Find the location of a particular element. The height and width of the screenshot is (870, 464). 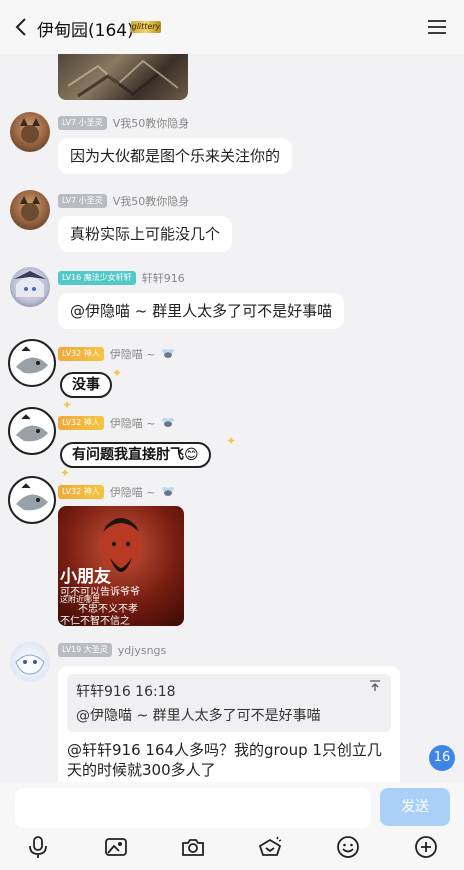

sender-name: 轩轩916 is located at coordinates (163, 278).